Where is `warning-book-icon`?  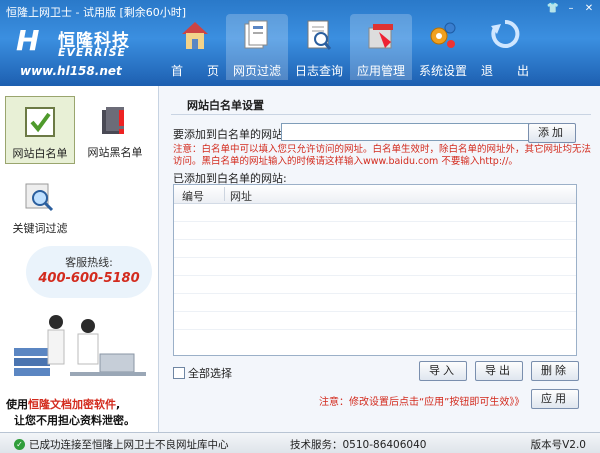 warning-book-icon is located at coordinates (113, 120).